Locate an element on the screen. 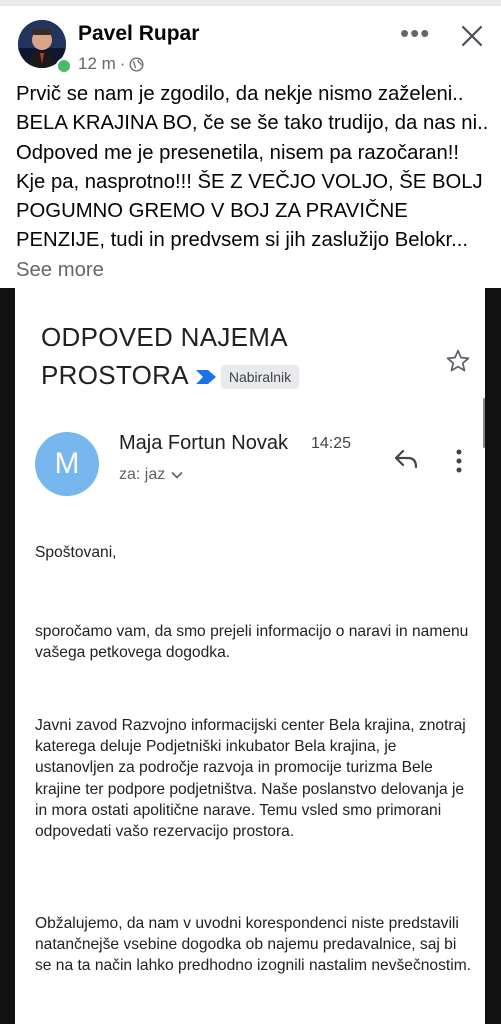 Image resolution: width=501 pixels, height=1024 pixels. see-more-link: See more is located at coordinates (60, 270).